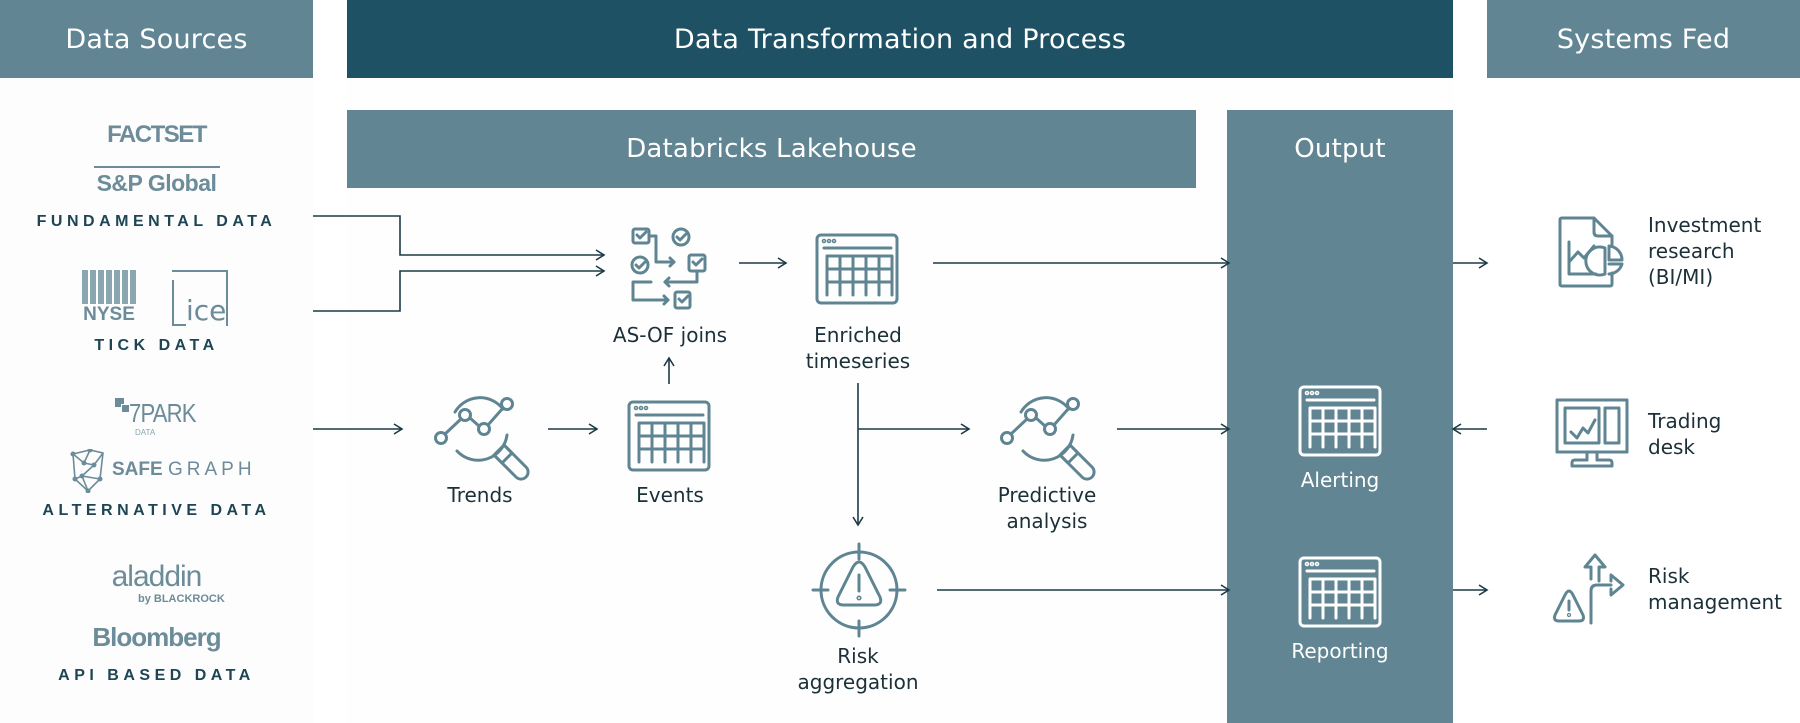  I want to click on riskmgmt-line1: Risk, so click(1669, 576).